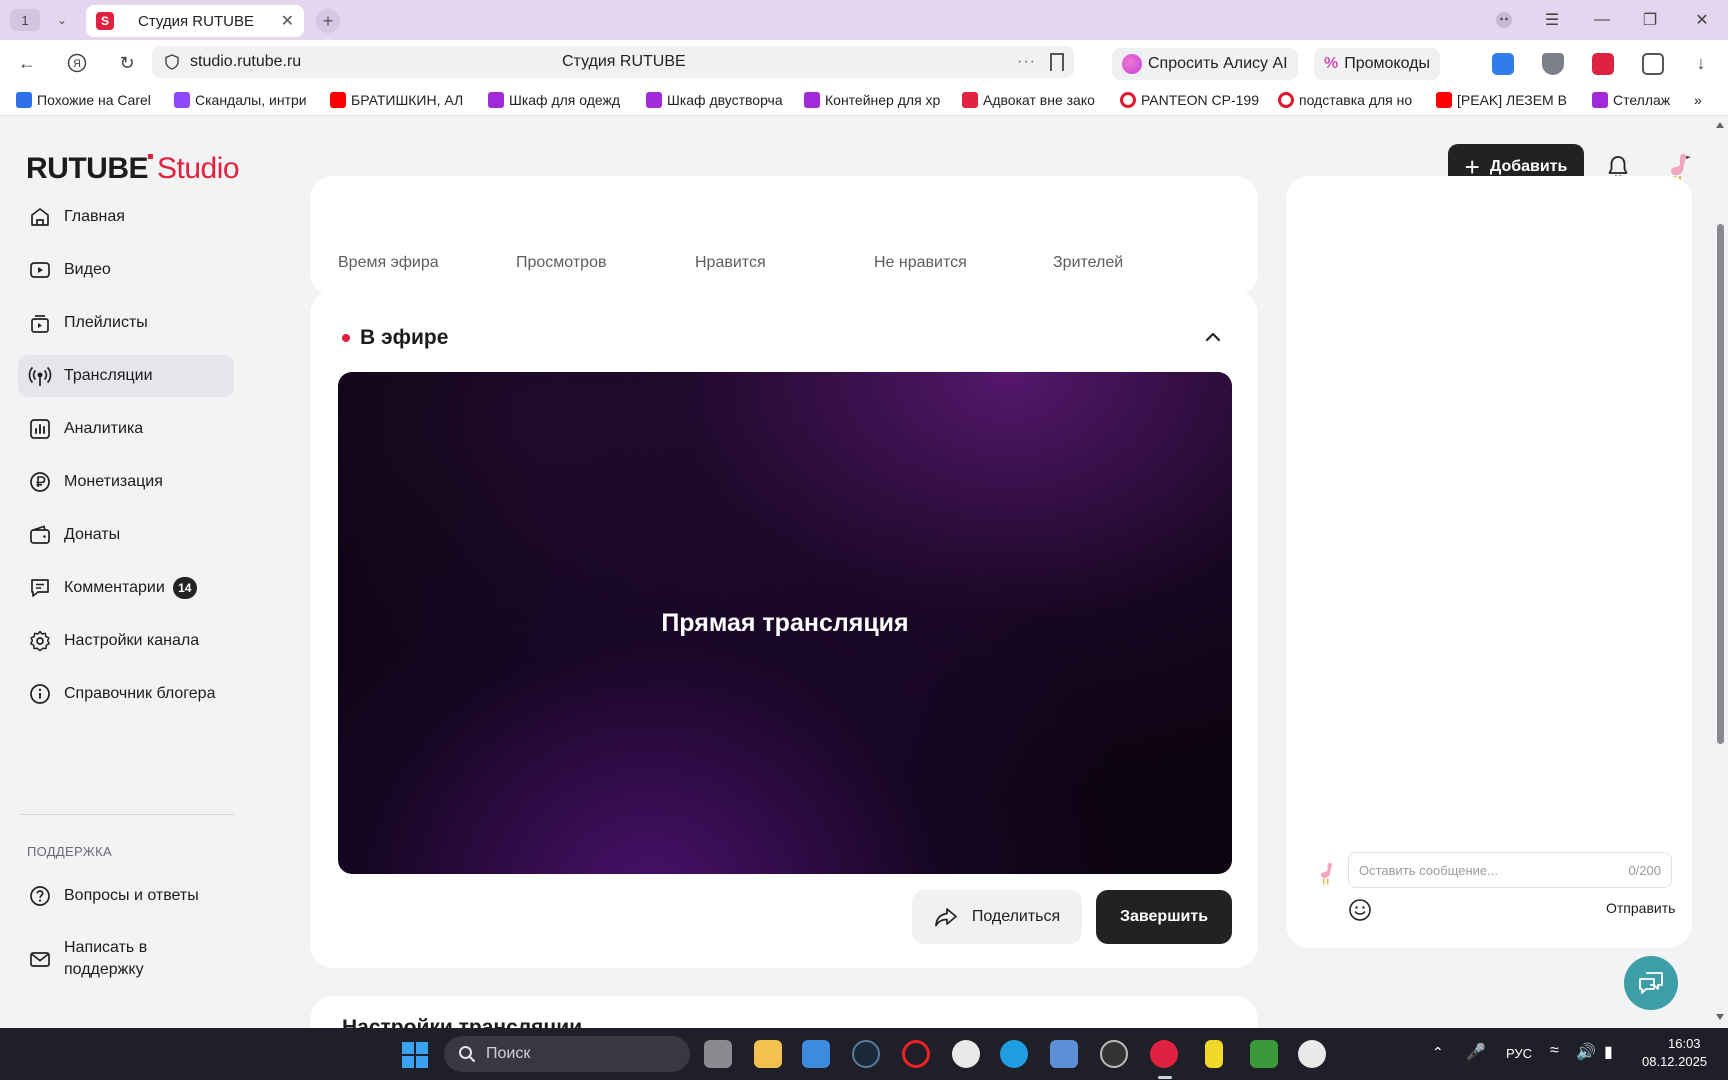 The height and width of the screenshot is (1080, 1728). I want to click on flashlight-app-icon, so click(1214, 1054).